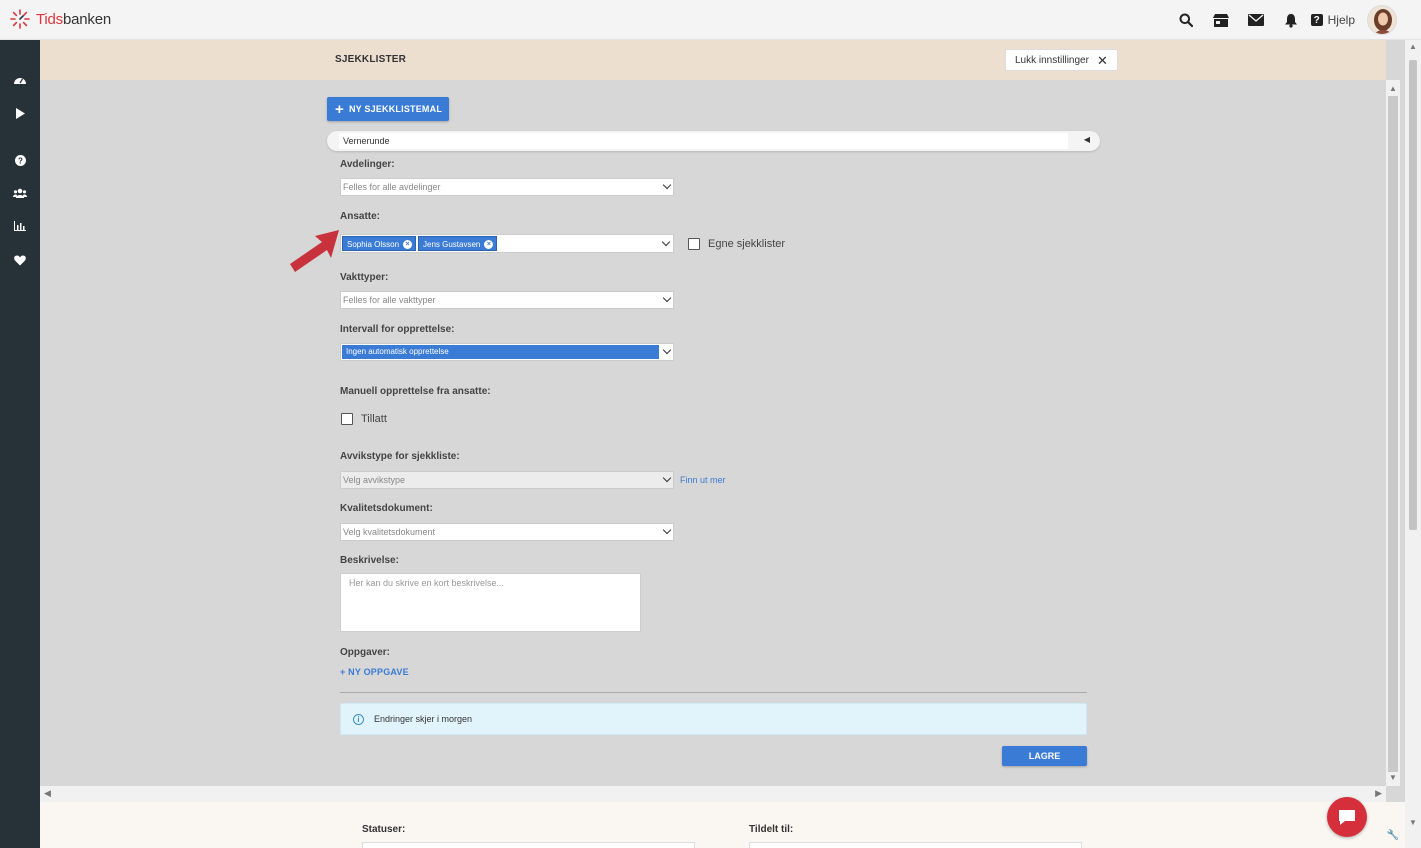  Describe the element at coordinates (397, 329) in the screenshot. I see `interval-label: Intervall for opprettelse:` at that location.